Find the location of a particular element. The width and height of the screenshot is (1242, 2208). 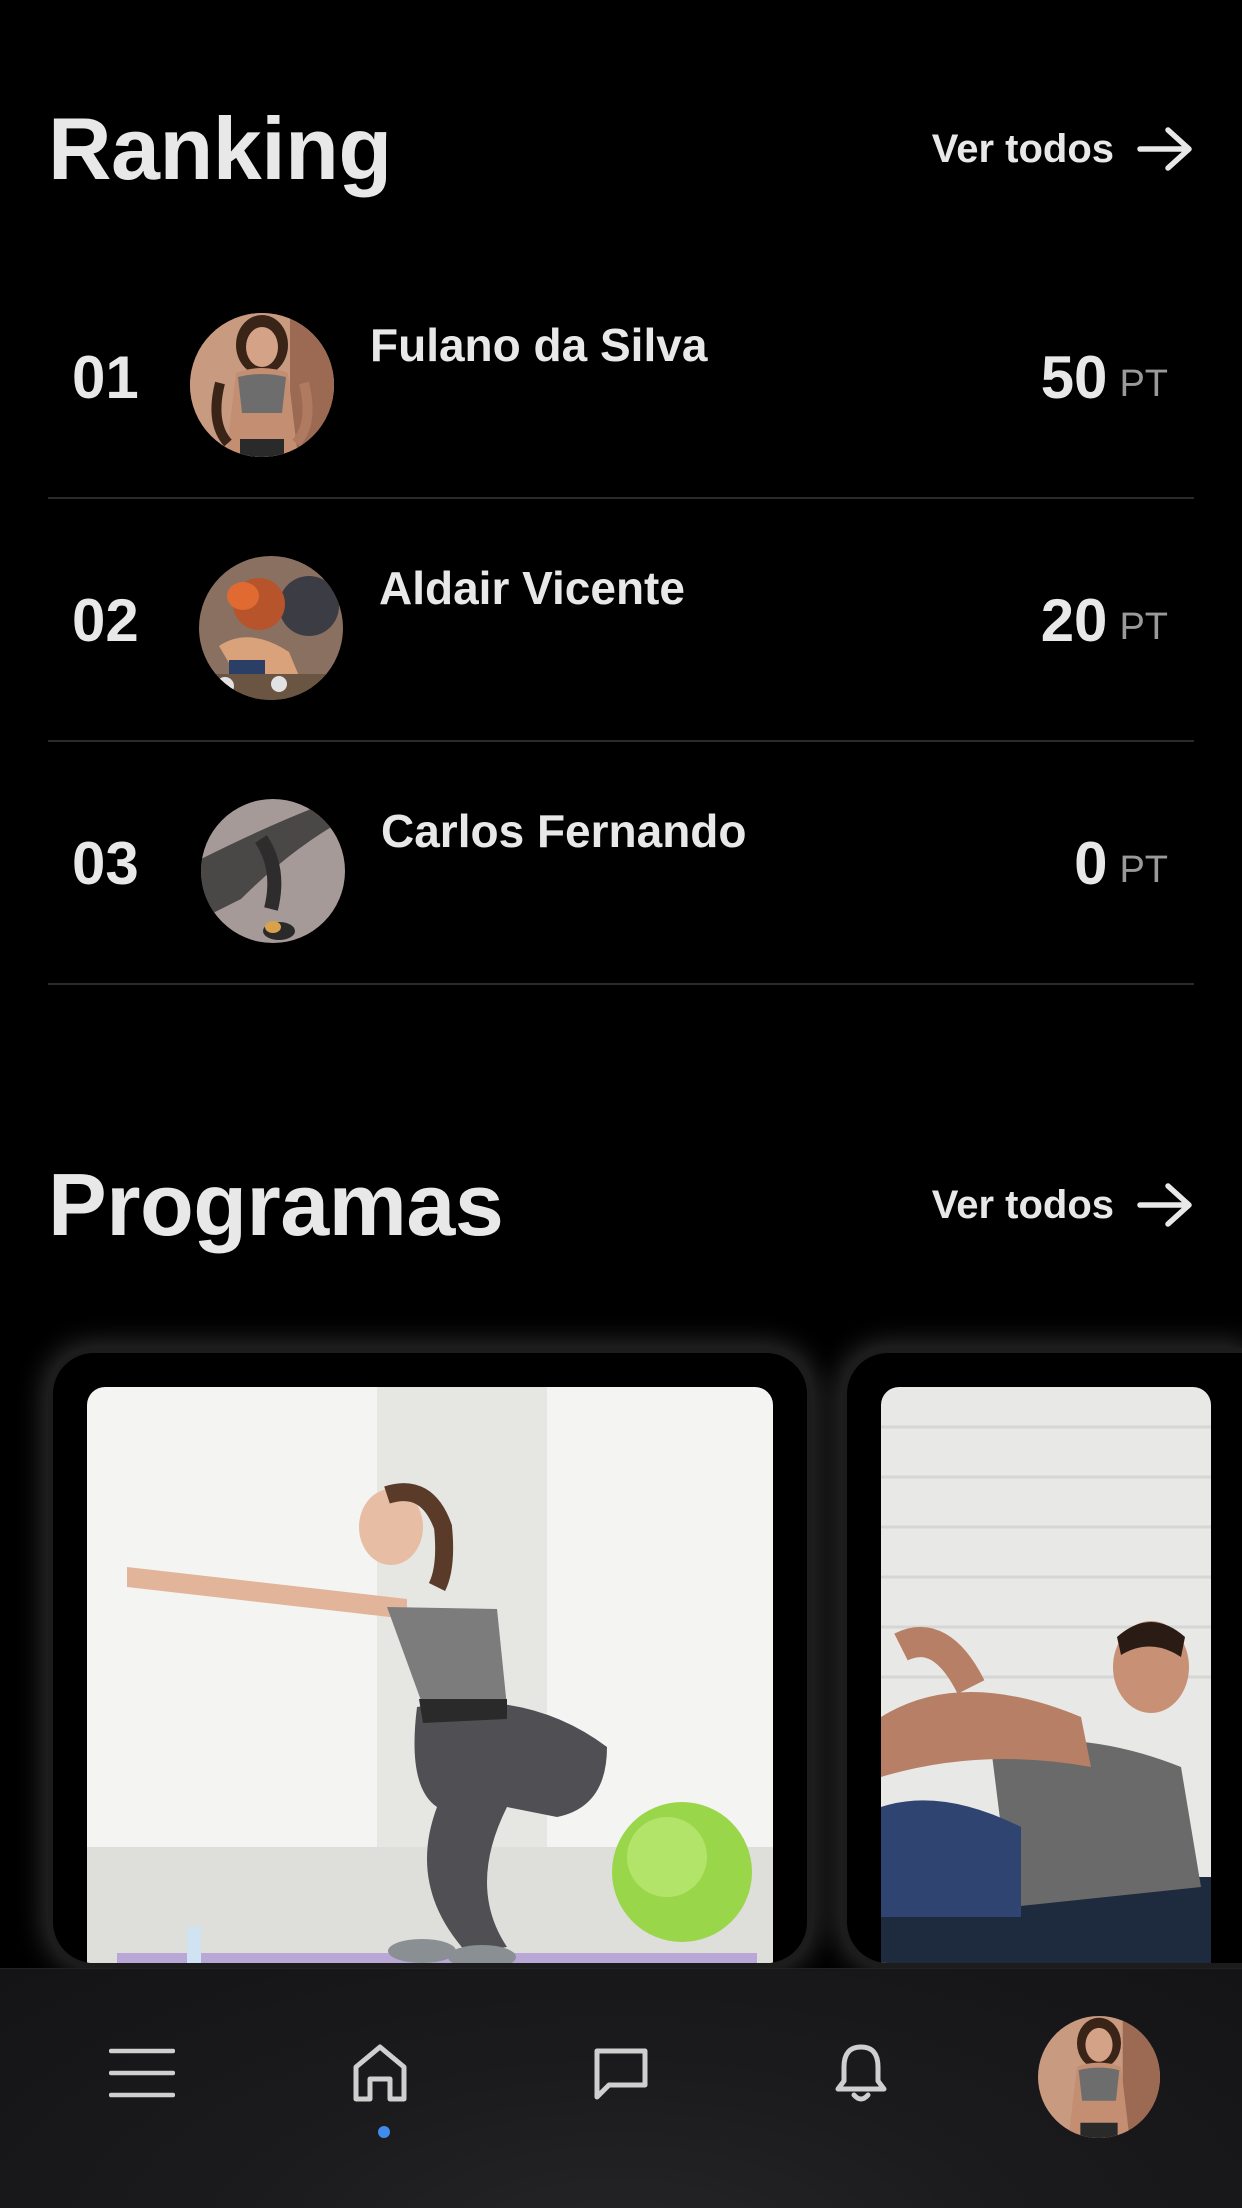

ranking-row: 01 Fulano da Silva 50 PT is located at coordinates (621, 377).